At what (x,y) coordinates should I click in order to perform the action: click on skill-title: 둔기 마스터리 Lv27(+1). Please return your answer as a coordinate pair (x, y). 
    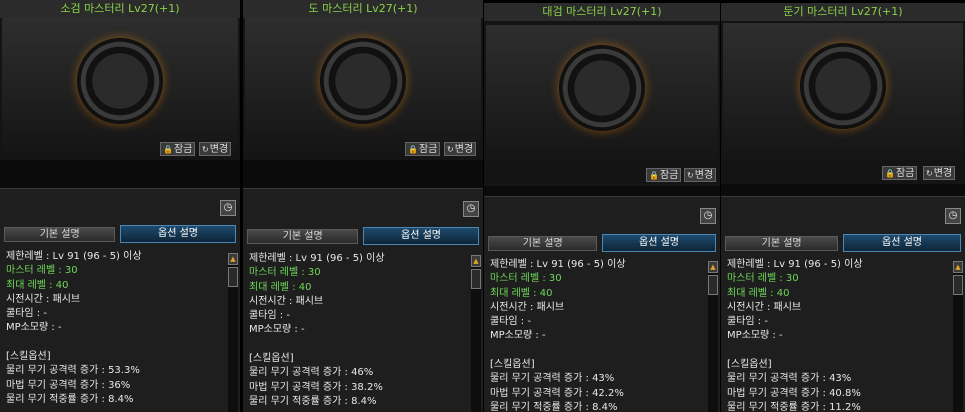
    Looking at the image, I should click on (843, 12).